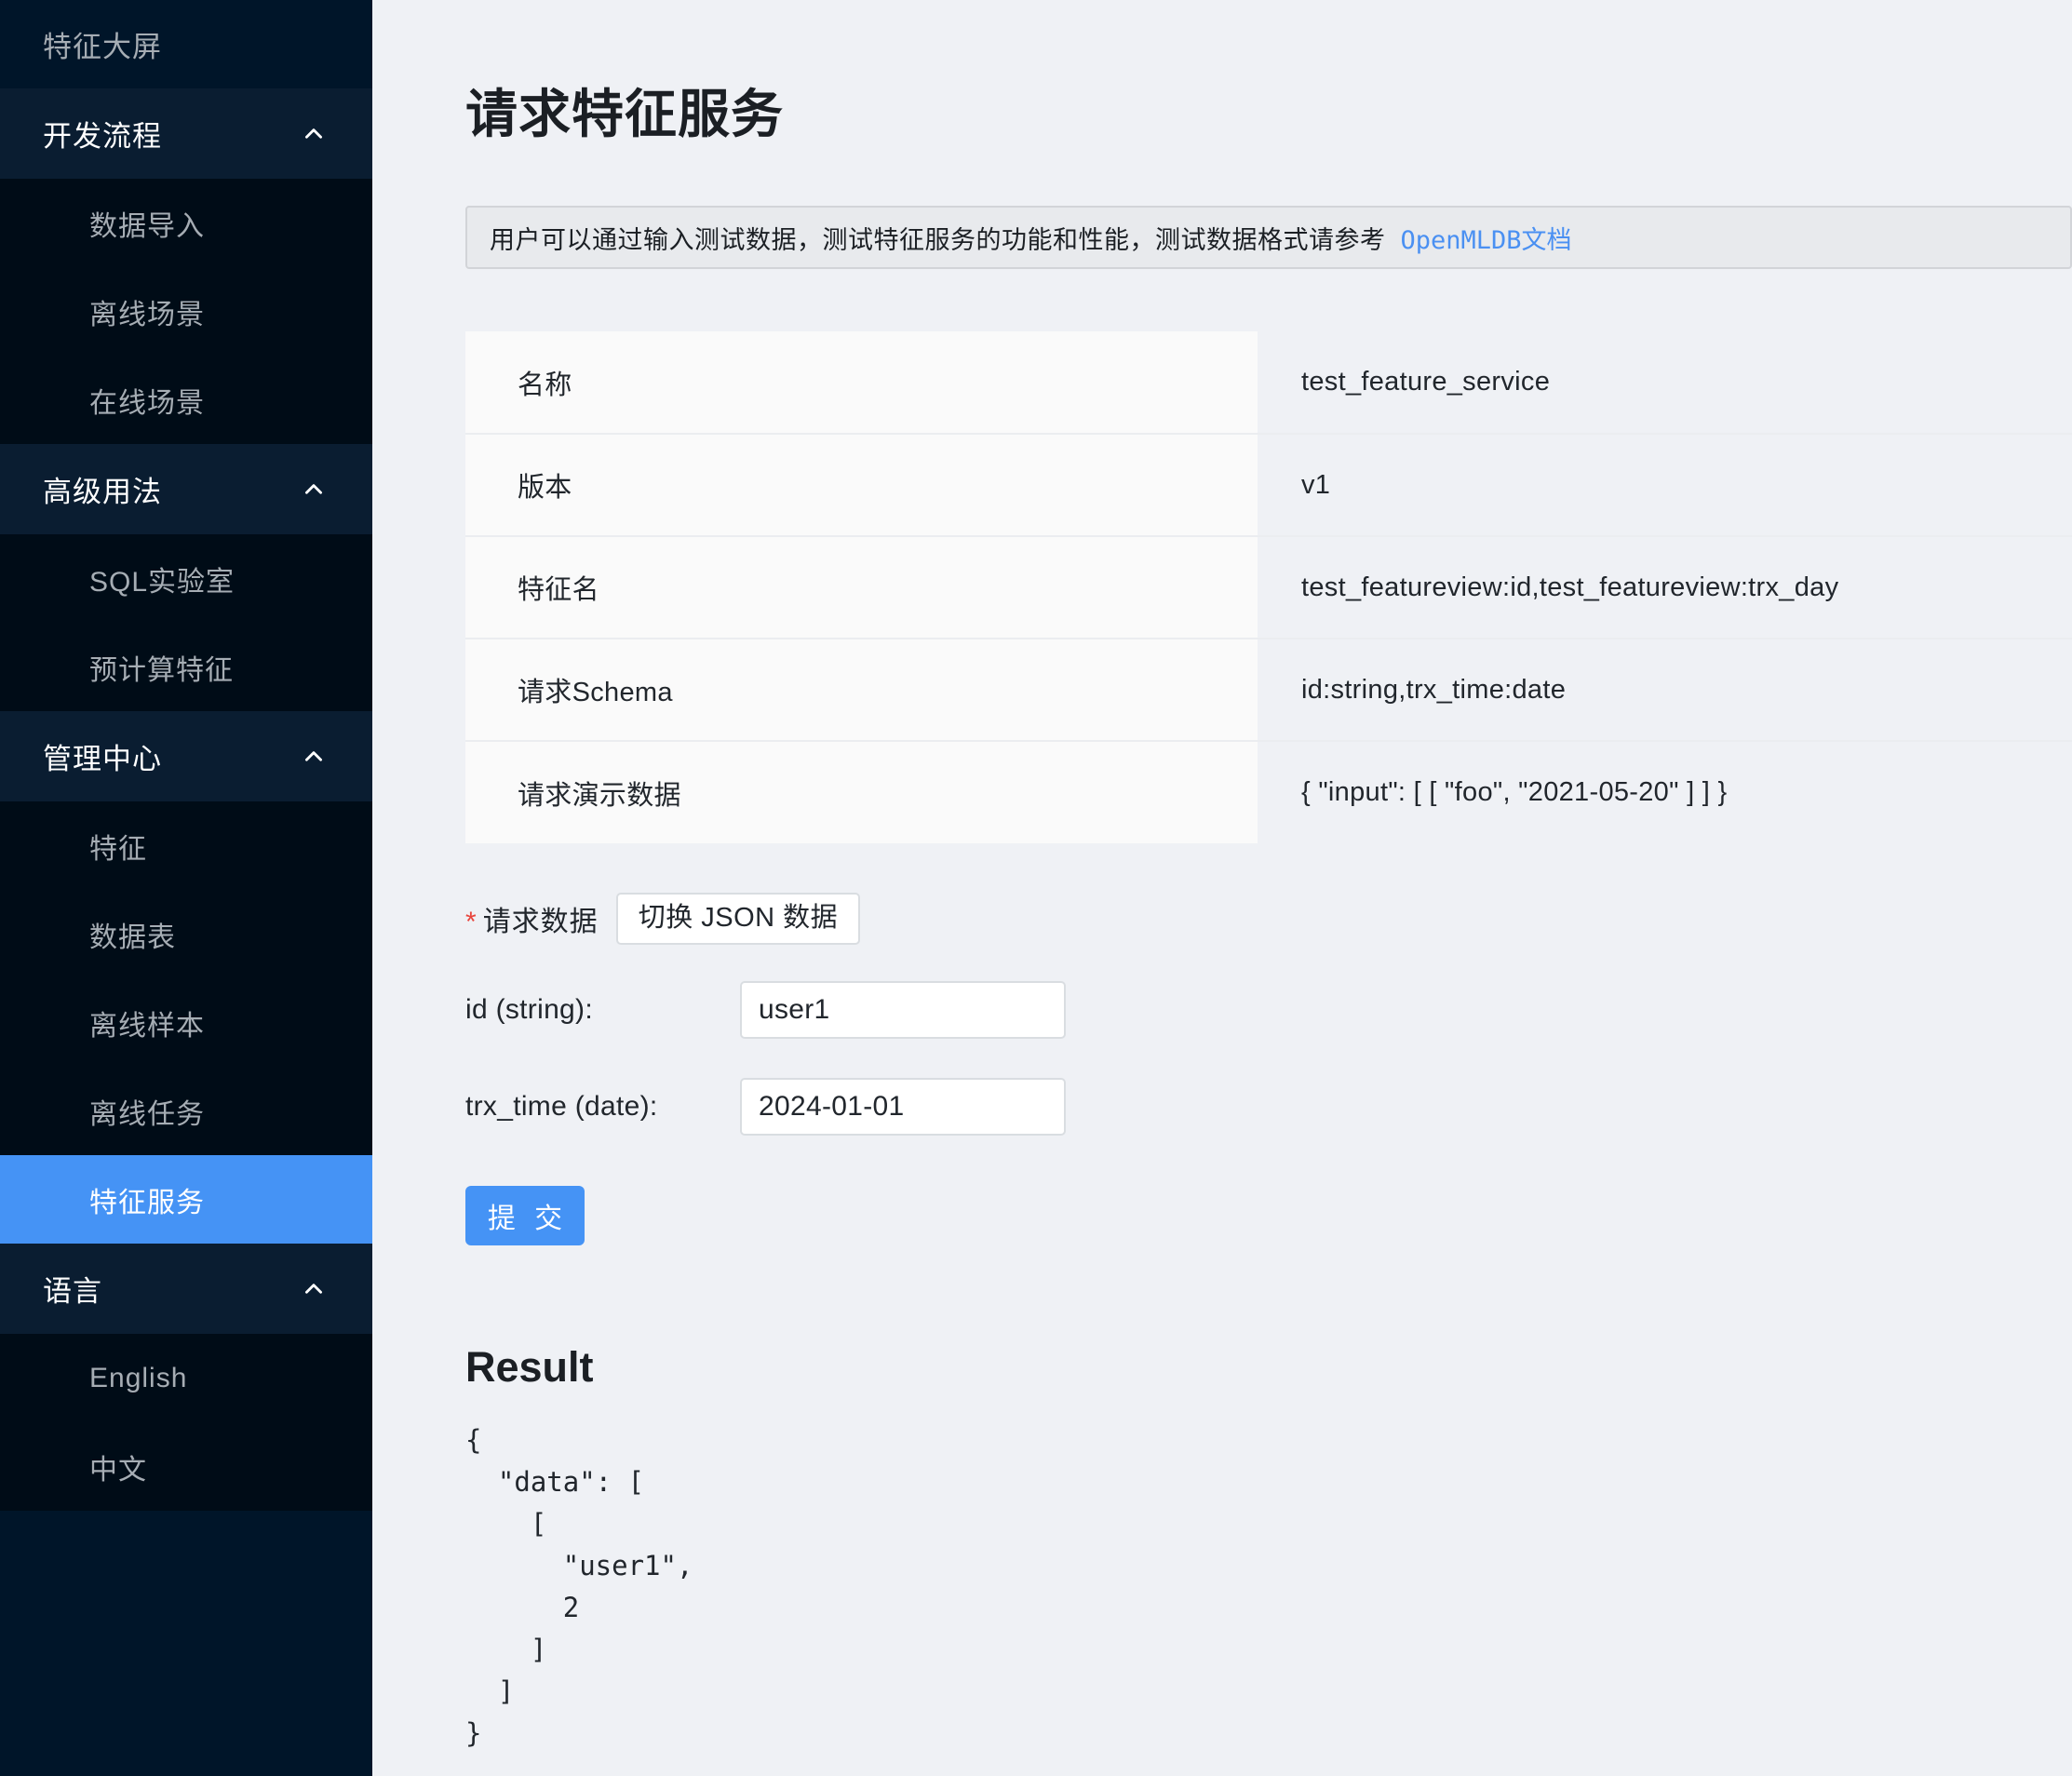 The image size is (2072, 1776). What do you see at coordinates (147, 1026) in the screenshot?
I see `sidebar-item-label: 离线样本` at bounding box center [147, 1026].